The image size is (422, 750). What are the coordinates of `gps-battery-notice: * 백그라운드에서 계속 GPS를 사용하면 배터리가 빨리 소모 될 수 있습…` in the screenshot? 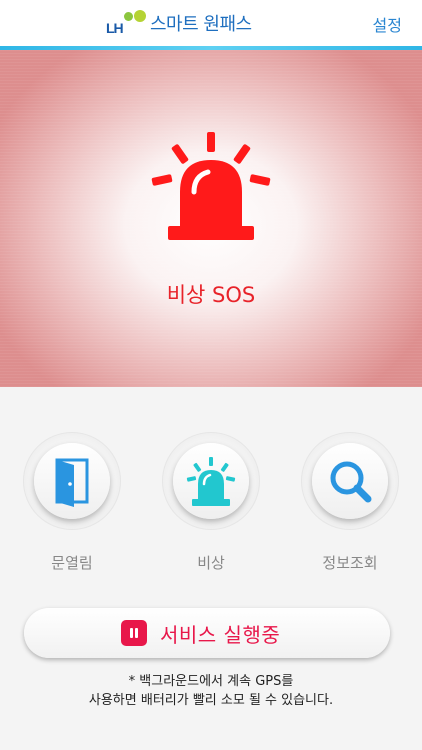 It's located at (211, 691).